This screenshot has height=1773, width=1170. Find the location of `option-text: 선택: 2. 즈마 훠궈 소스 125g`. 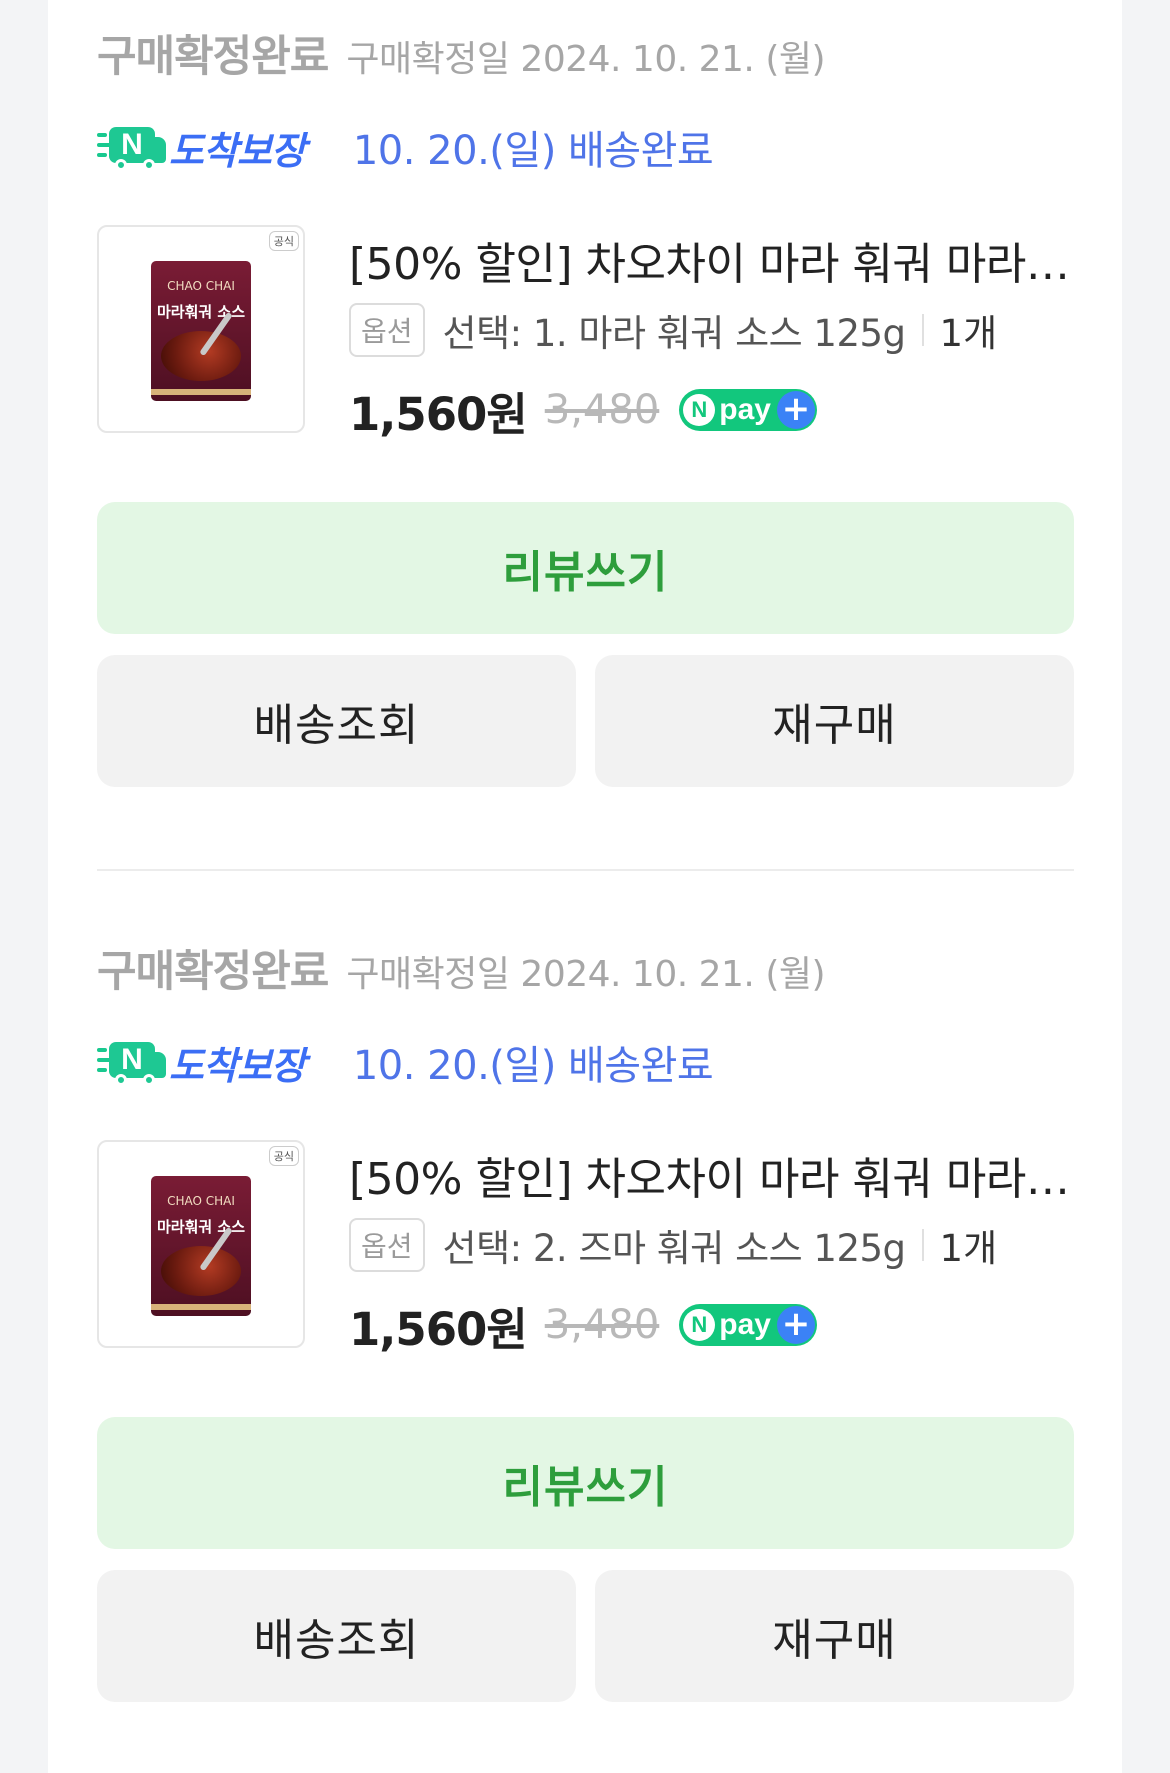

option-text: 선택: 2. 즈마 훠궈 소스 125g is located at coordinates (674, 1248).